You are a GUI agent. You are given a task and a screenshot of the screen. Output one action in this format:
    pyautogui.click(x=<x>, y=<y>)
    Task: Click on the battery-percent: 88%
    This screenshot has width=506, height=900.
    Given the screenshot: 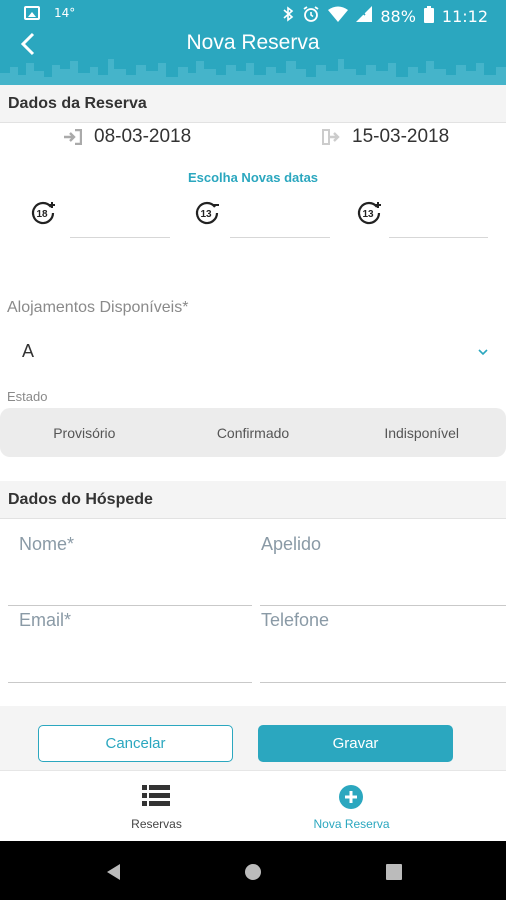 What is the action you would take?
    pyautogui.click(x=398, y=16)
    